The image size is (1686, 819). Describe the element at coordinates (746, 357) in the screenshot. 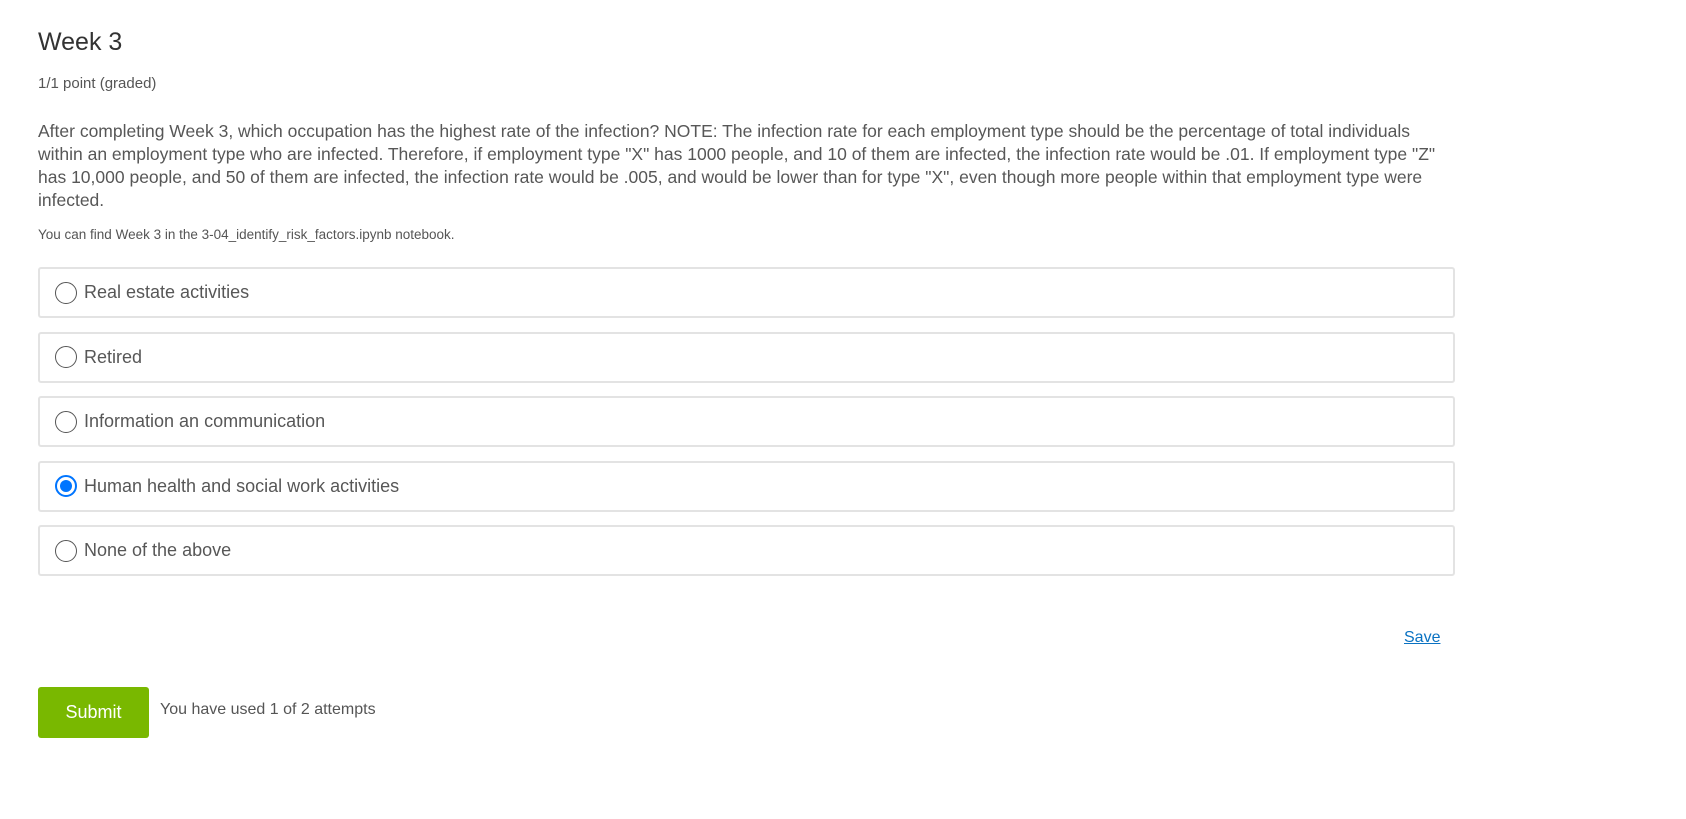

I see `option-retired: Retired` at that location.